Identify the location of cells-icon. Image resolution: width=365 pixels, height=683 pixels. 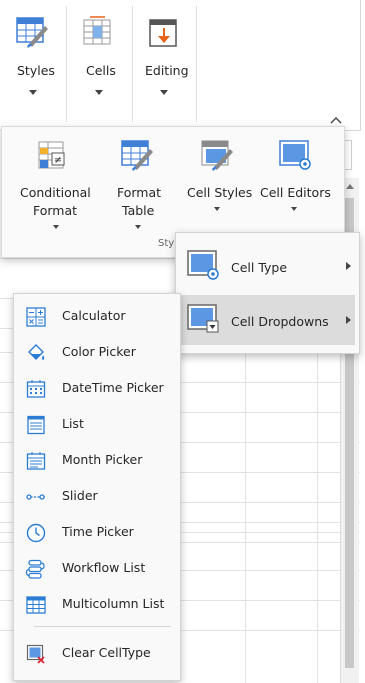
(98, 34).